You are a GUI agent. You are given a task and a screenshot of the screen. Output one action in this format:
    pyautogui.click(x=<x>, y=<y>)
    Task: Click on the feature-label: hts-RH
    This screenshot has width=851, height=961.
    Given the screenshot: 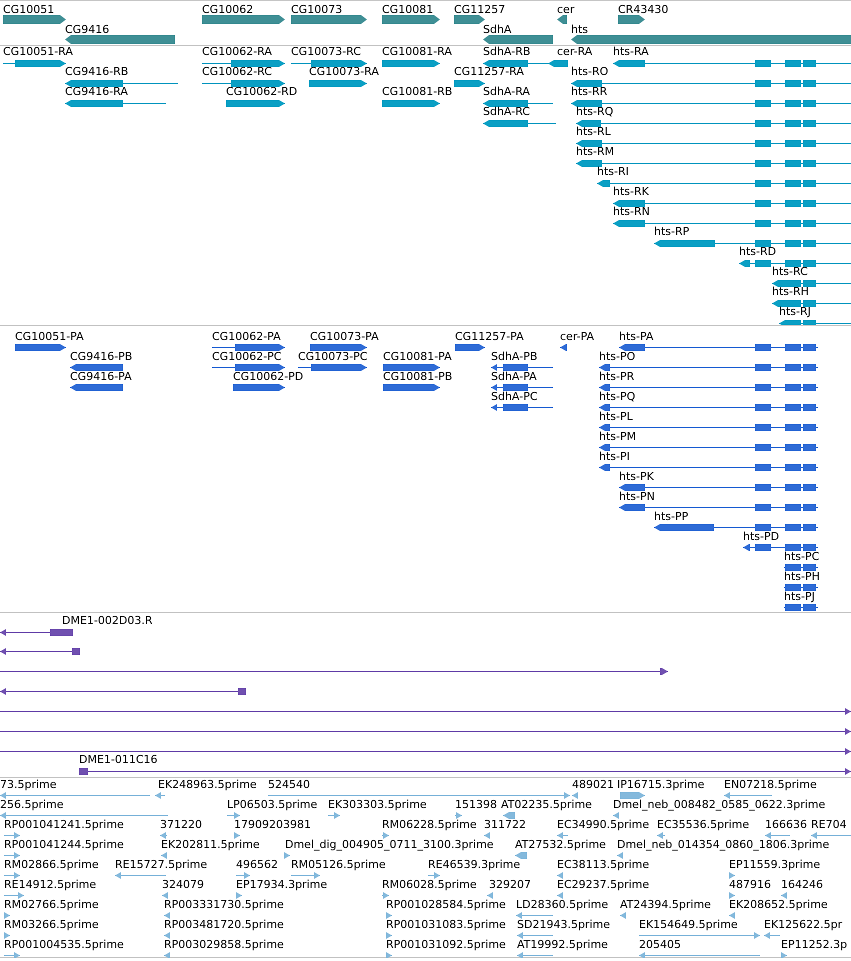 What is the action you would take?
    pyautogui.click(x=790, y=291)
    